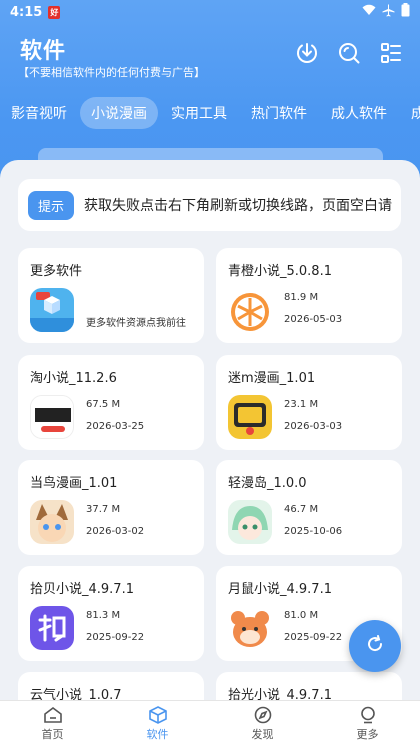  Describe the element at coordinates (279, 113) in the screenshot. I see `tab-popular: 热门软件` at that location.